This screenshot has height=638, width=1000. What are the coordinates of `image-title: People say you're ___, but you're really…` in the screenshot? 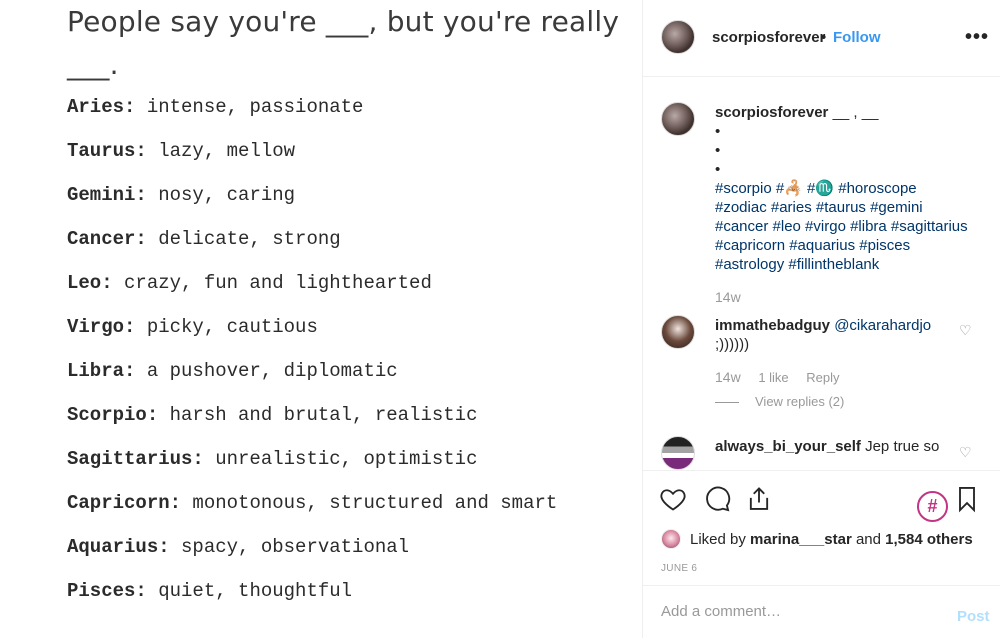 It's located at (343, 43).